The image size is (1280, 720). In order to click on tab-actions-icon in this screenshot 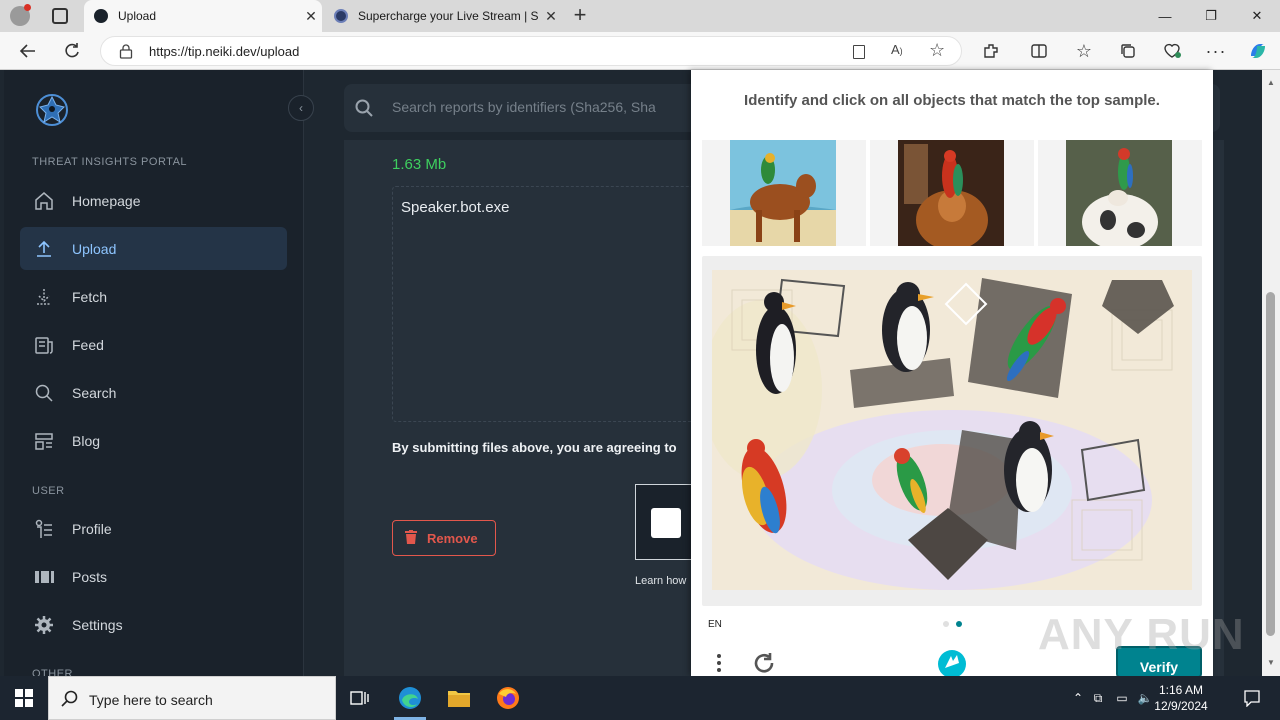, I will do `click(60, 16)`.